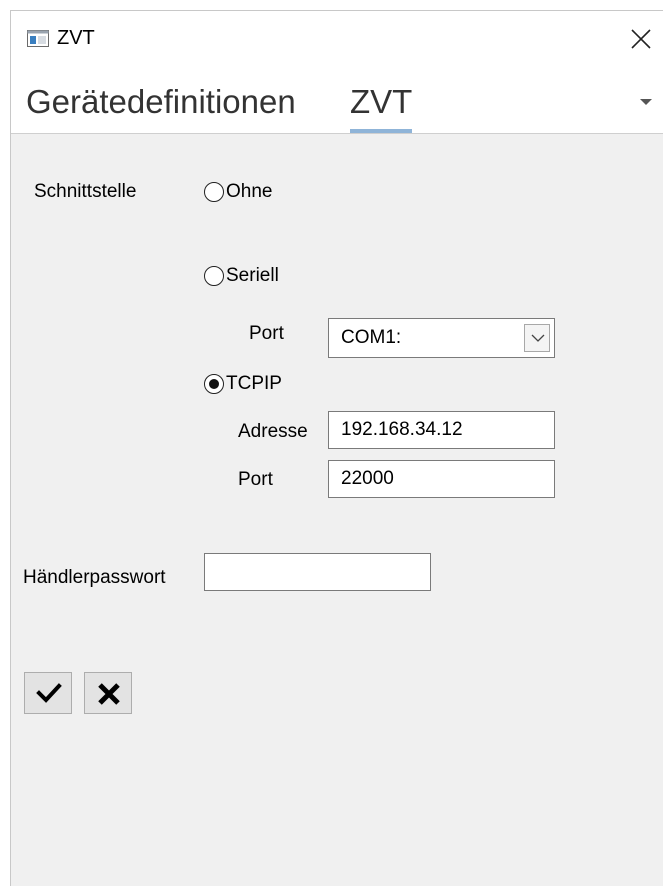 Image resolution: width=663 pixels, height=886 pixels. I want to click on radio-serial: Seriell, so click(241, 276).